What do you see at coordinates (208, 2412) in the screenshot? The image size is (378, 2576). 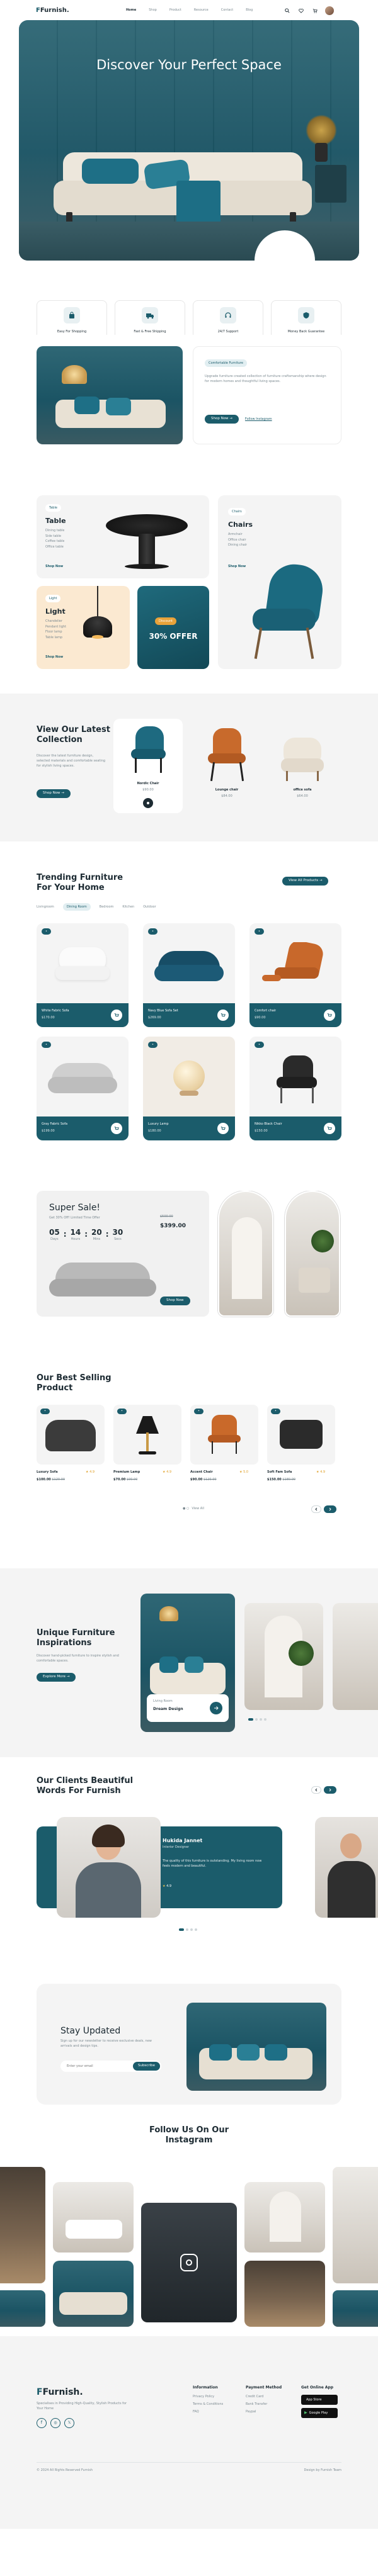 I see `footer-link: FAQ` at bounding box center [208, 2412].